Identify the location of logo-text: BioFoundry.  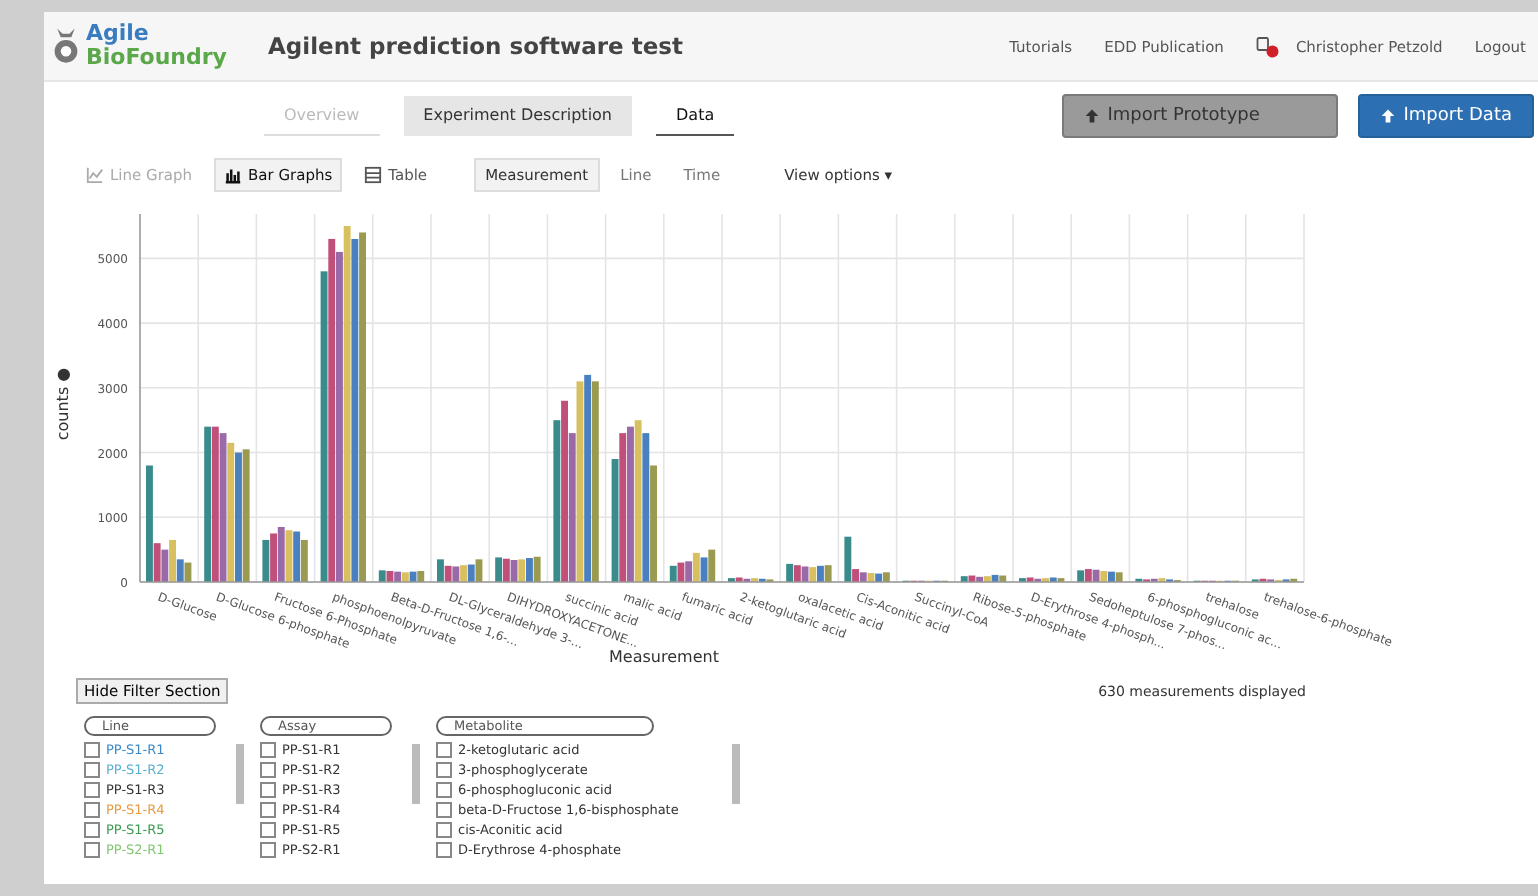
(156, 58).